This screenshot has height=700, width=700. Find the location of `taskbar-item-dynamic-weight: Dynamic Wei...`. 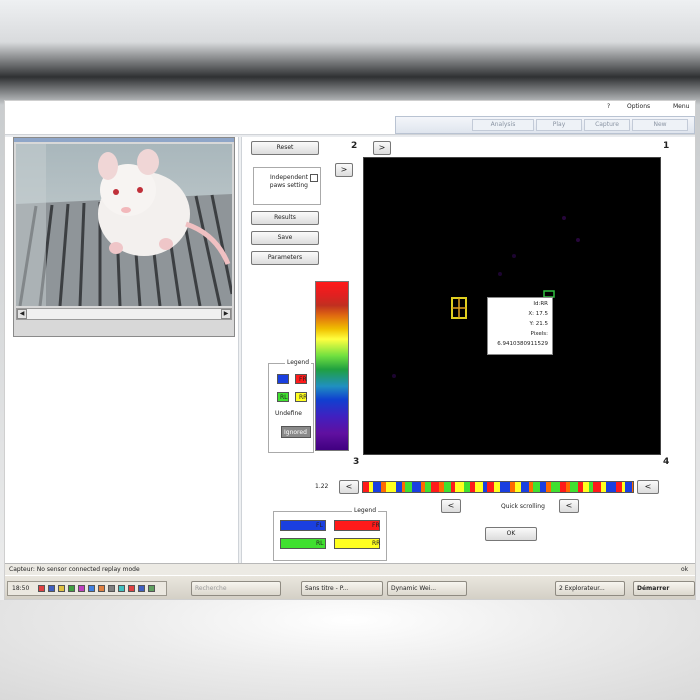

taskbar-item-dynamic-weight: Dynamic Wei... is located at coordinates (427, 588).